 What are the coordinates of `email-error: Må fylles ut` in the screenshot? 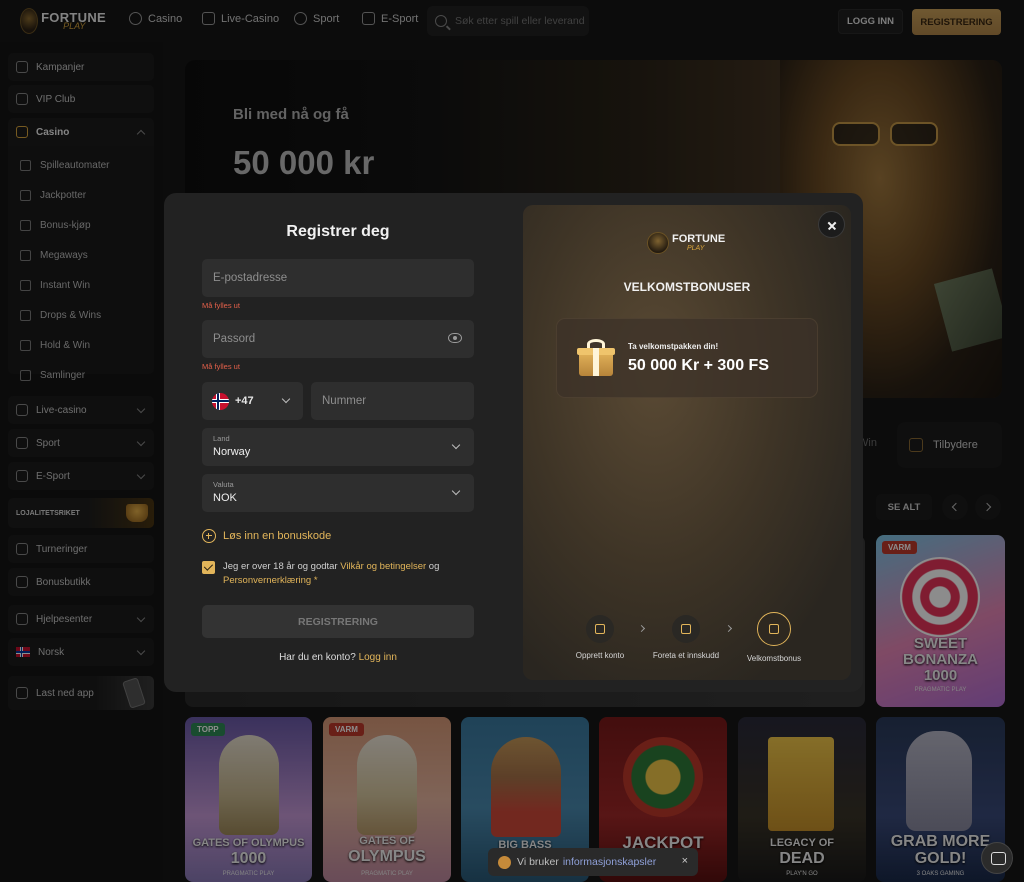 It's located at (221, 305).